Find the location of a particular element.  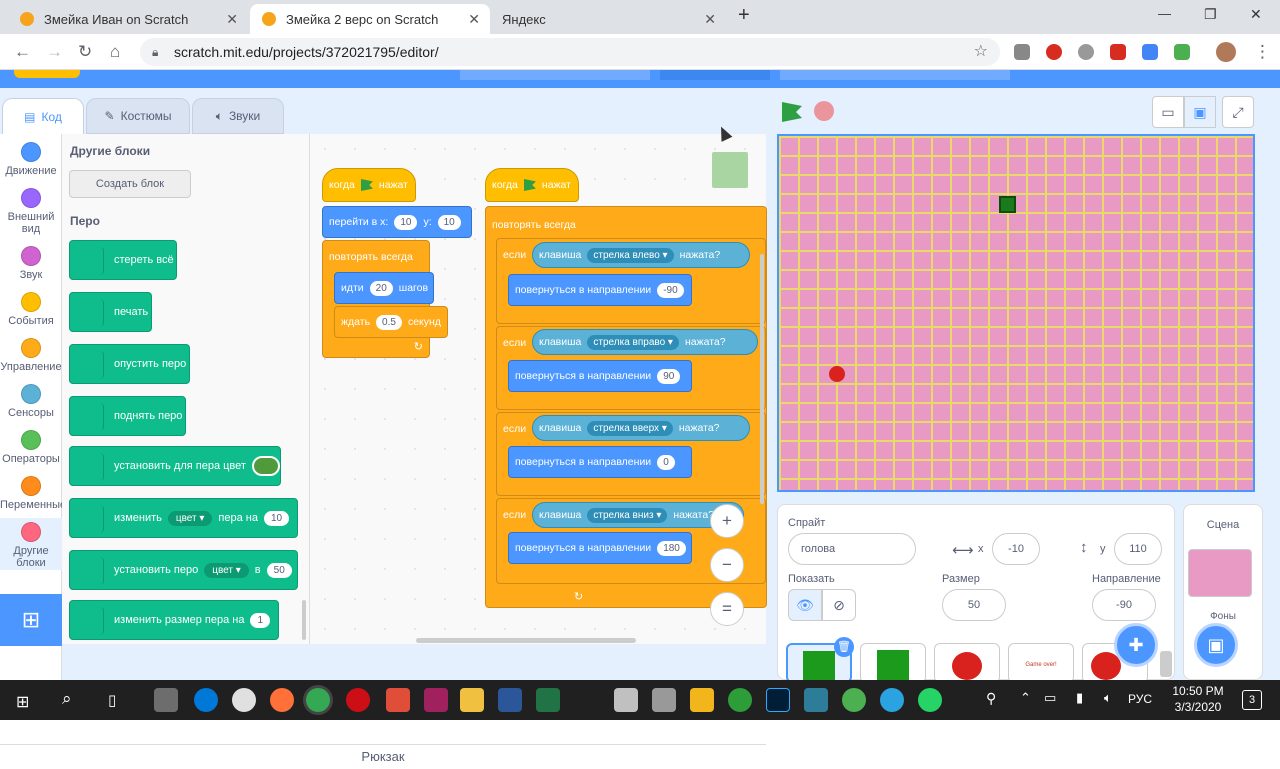

browser-tab-2: Змейка 2 верс on Scratch ✕ is located at coordinates (370, 19).